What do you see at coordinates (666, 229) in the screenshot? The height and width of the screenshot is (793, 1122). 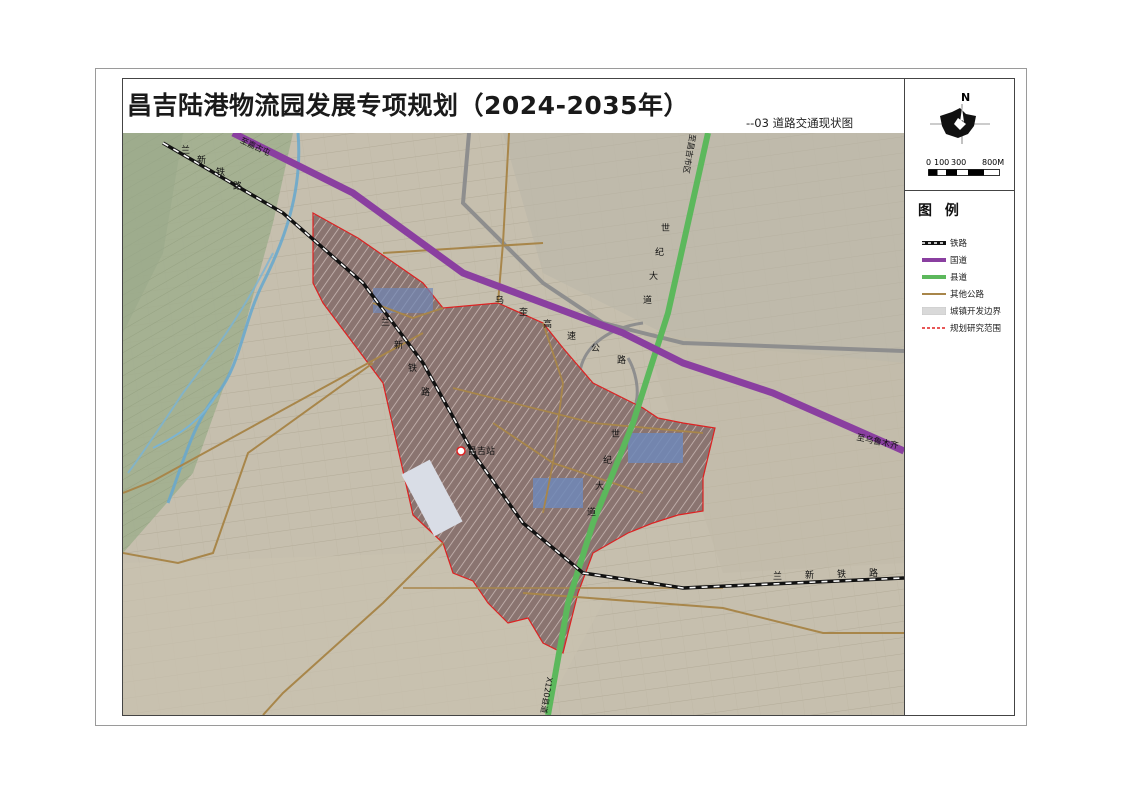 I see `label-avenue-north-1: 世` at bounding box center [666, 229].